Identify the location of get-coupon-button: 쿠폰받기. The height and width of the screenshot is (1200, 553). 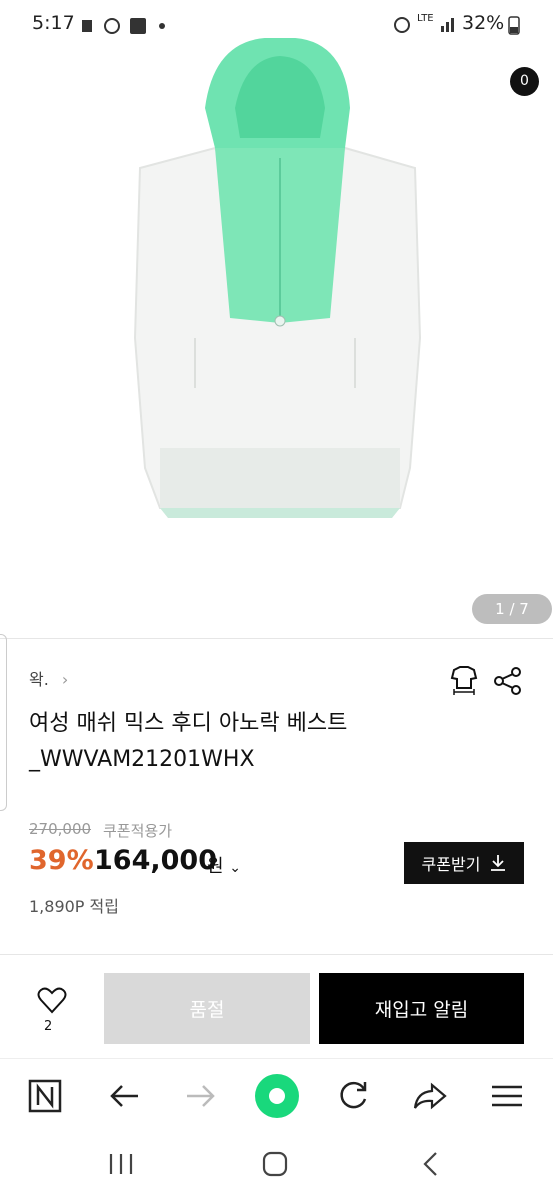
(464, 863).